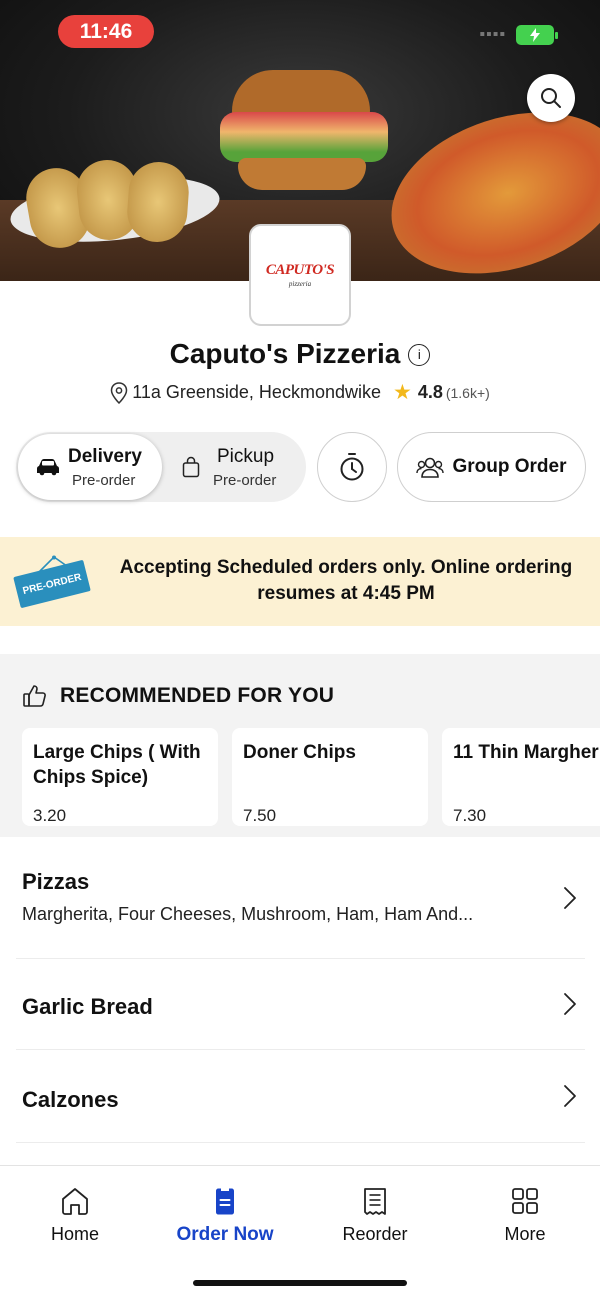 The width and height of the screenshot is (600, 1298). What do you see at coordinates (492, 34) in the screenshot?
I see `signal-icon: ▪▪▪▪` at bounding box center [492, 34].